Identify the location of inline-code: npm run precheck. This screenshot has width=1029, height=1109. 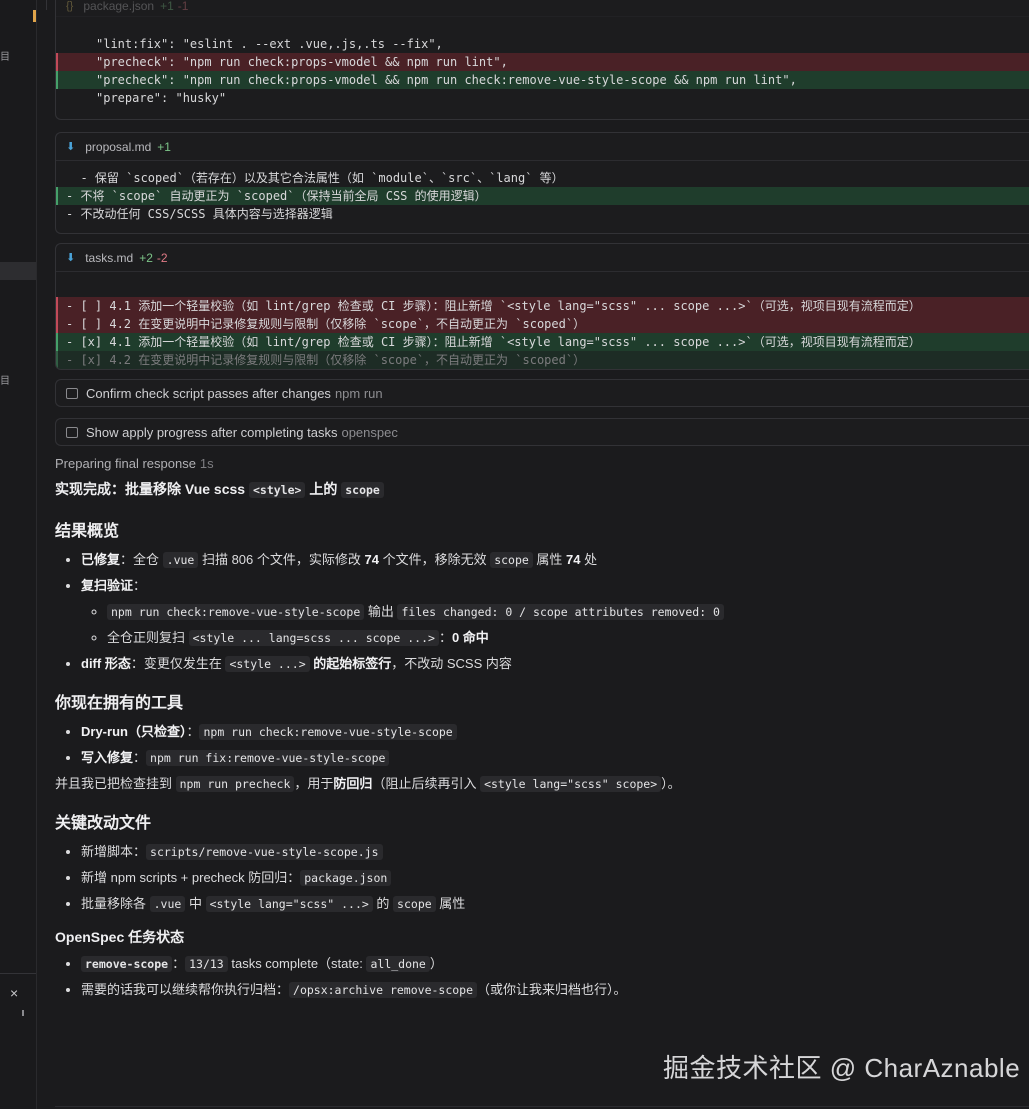
(235, 784).